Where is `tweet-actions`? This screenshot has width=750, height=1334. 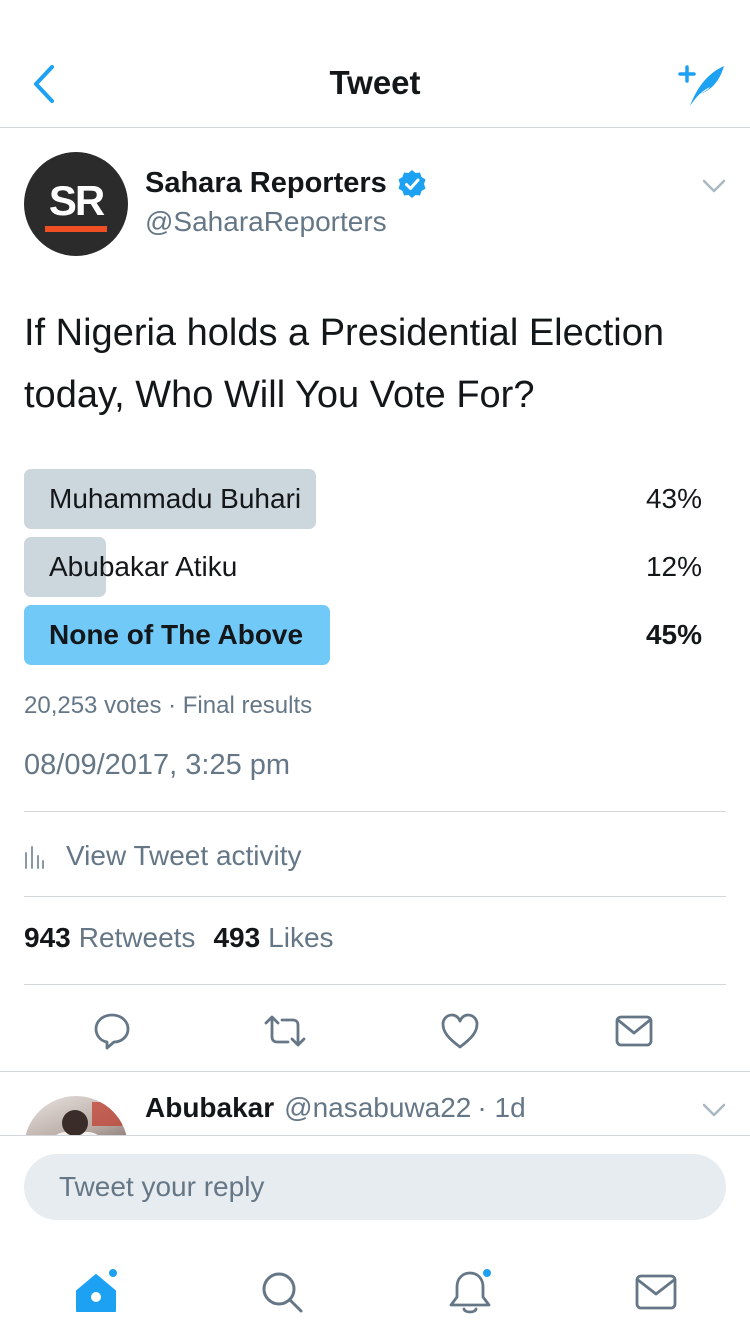 tweet-actions is located at coordinates (375, 1030).